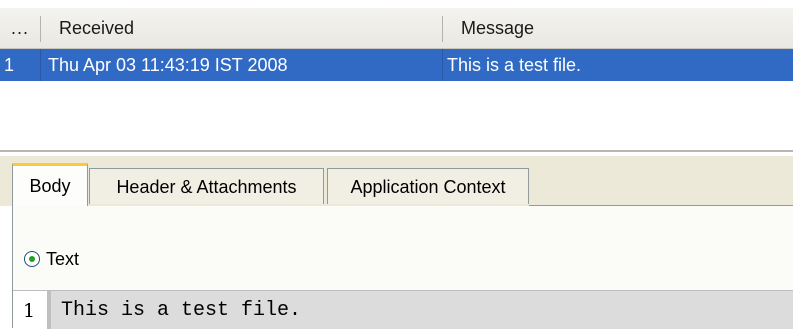 The width and height of the screenshot is (793, 331). Describe the element at coordinates (396, 151) in the screenshot. I see `pane-splitter` at that location.